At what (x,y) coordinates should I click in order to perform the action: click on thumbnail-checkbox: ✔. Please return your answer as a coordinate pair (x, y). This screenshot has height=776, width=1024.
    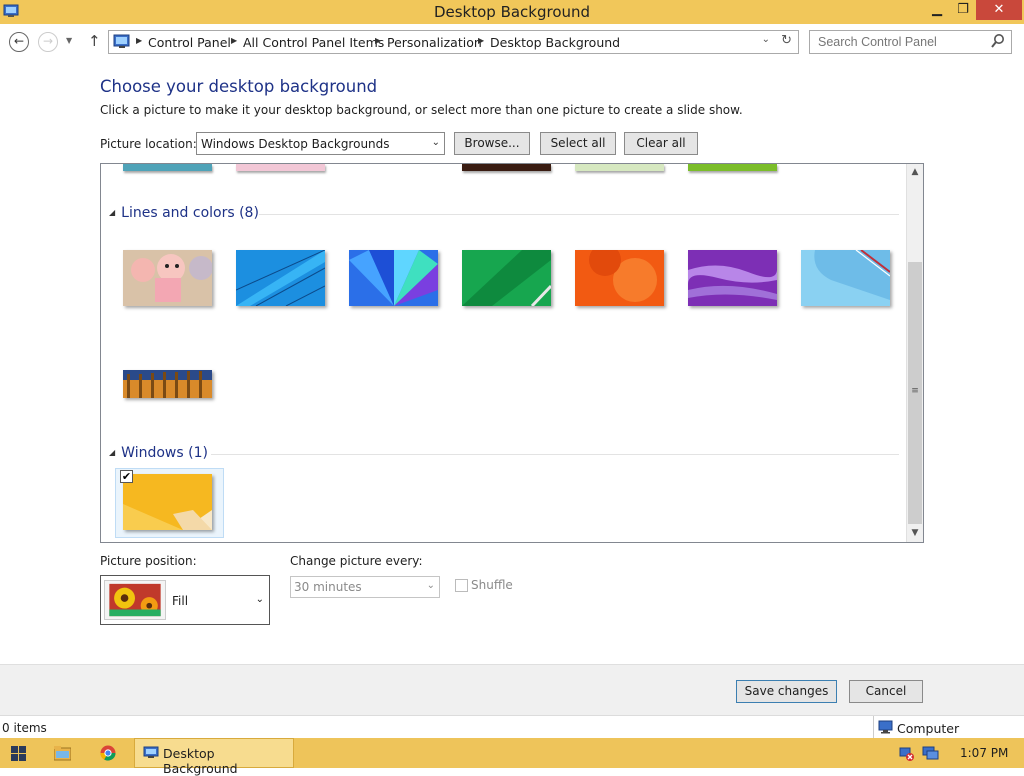
    Looking at the image, I should click on (126, 476).